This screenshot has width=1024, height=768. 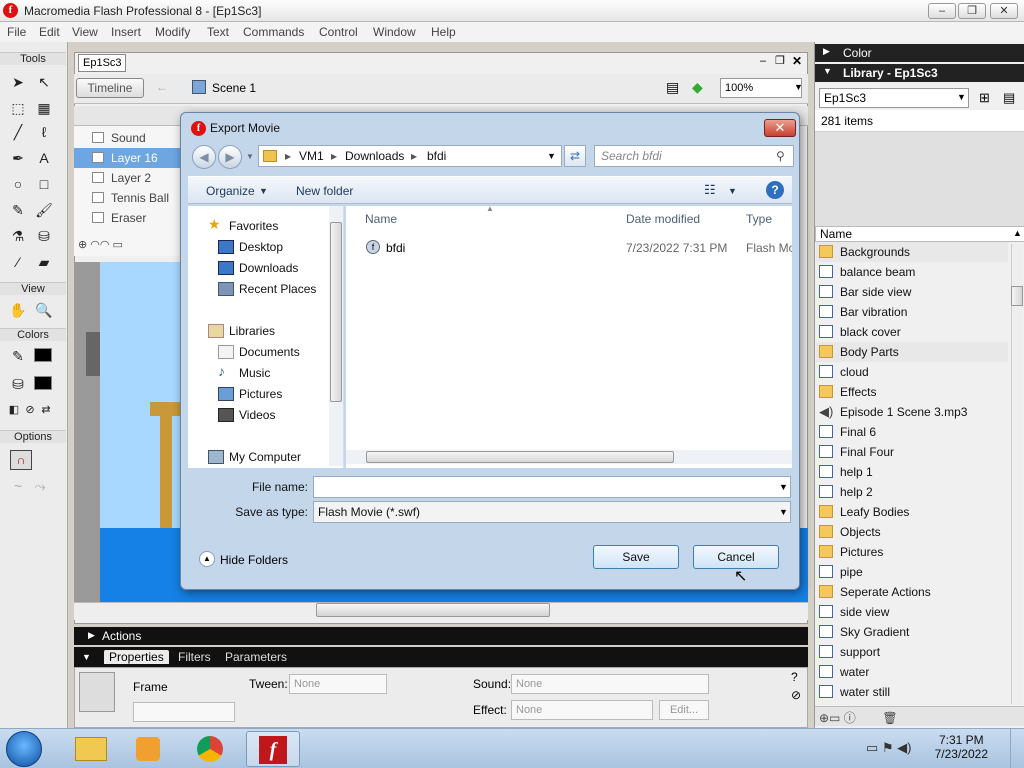 What do you see at coordinates (395, 248) in the screenshot?
I see `file-name-cell: bfdi` at bounding box center [395, 248].